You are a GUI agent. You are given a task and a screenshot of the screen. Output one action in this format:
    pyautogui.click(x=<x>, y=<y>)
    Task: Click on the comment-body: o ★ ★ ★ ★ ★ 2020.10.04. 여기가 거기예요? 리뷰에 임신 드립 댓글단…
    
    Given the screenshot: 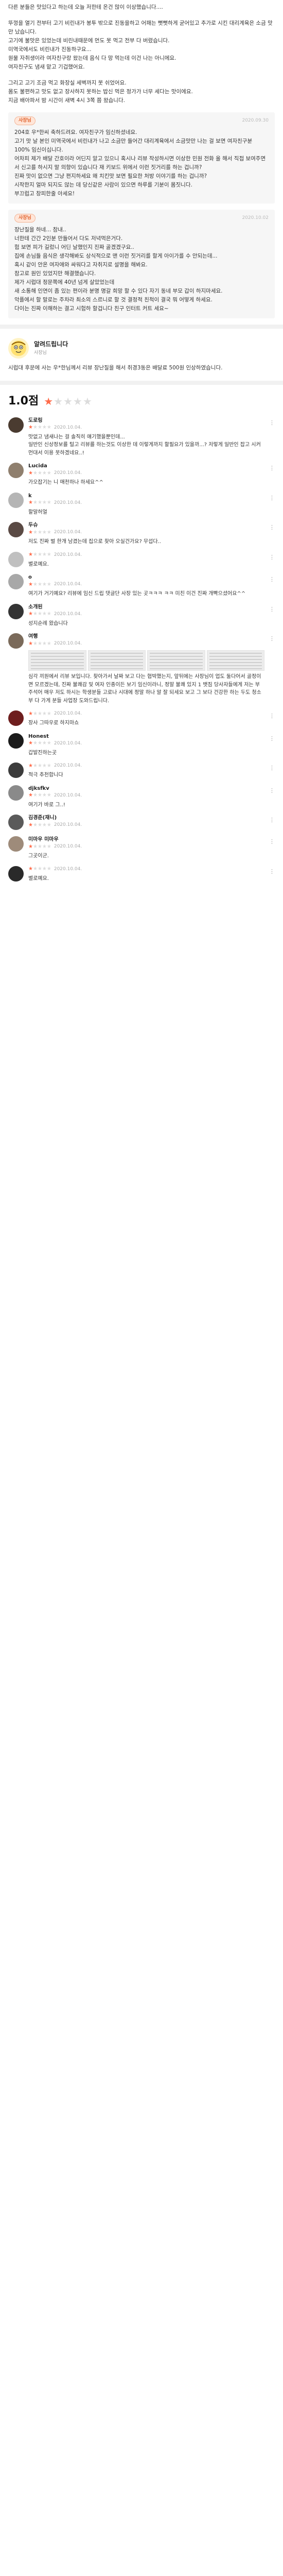 What is the action you would take?
    pyautogui.click(x=146, y=586)
    